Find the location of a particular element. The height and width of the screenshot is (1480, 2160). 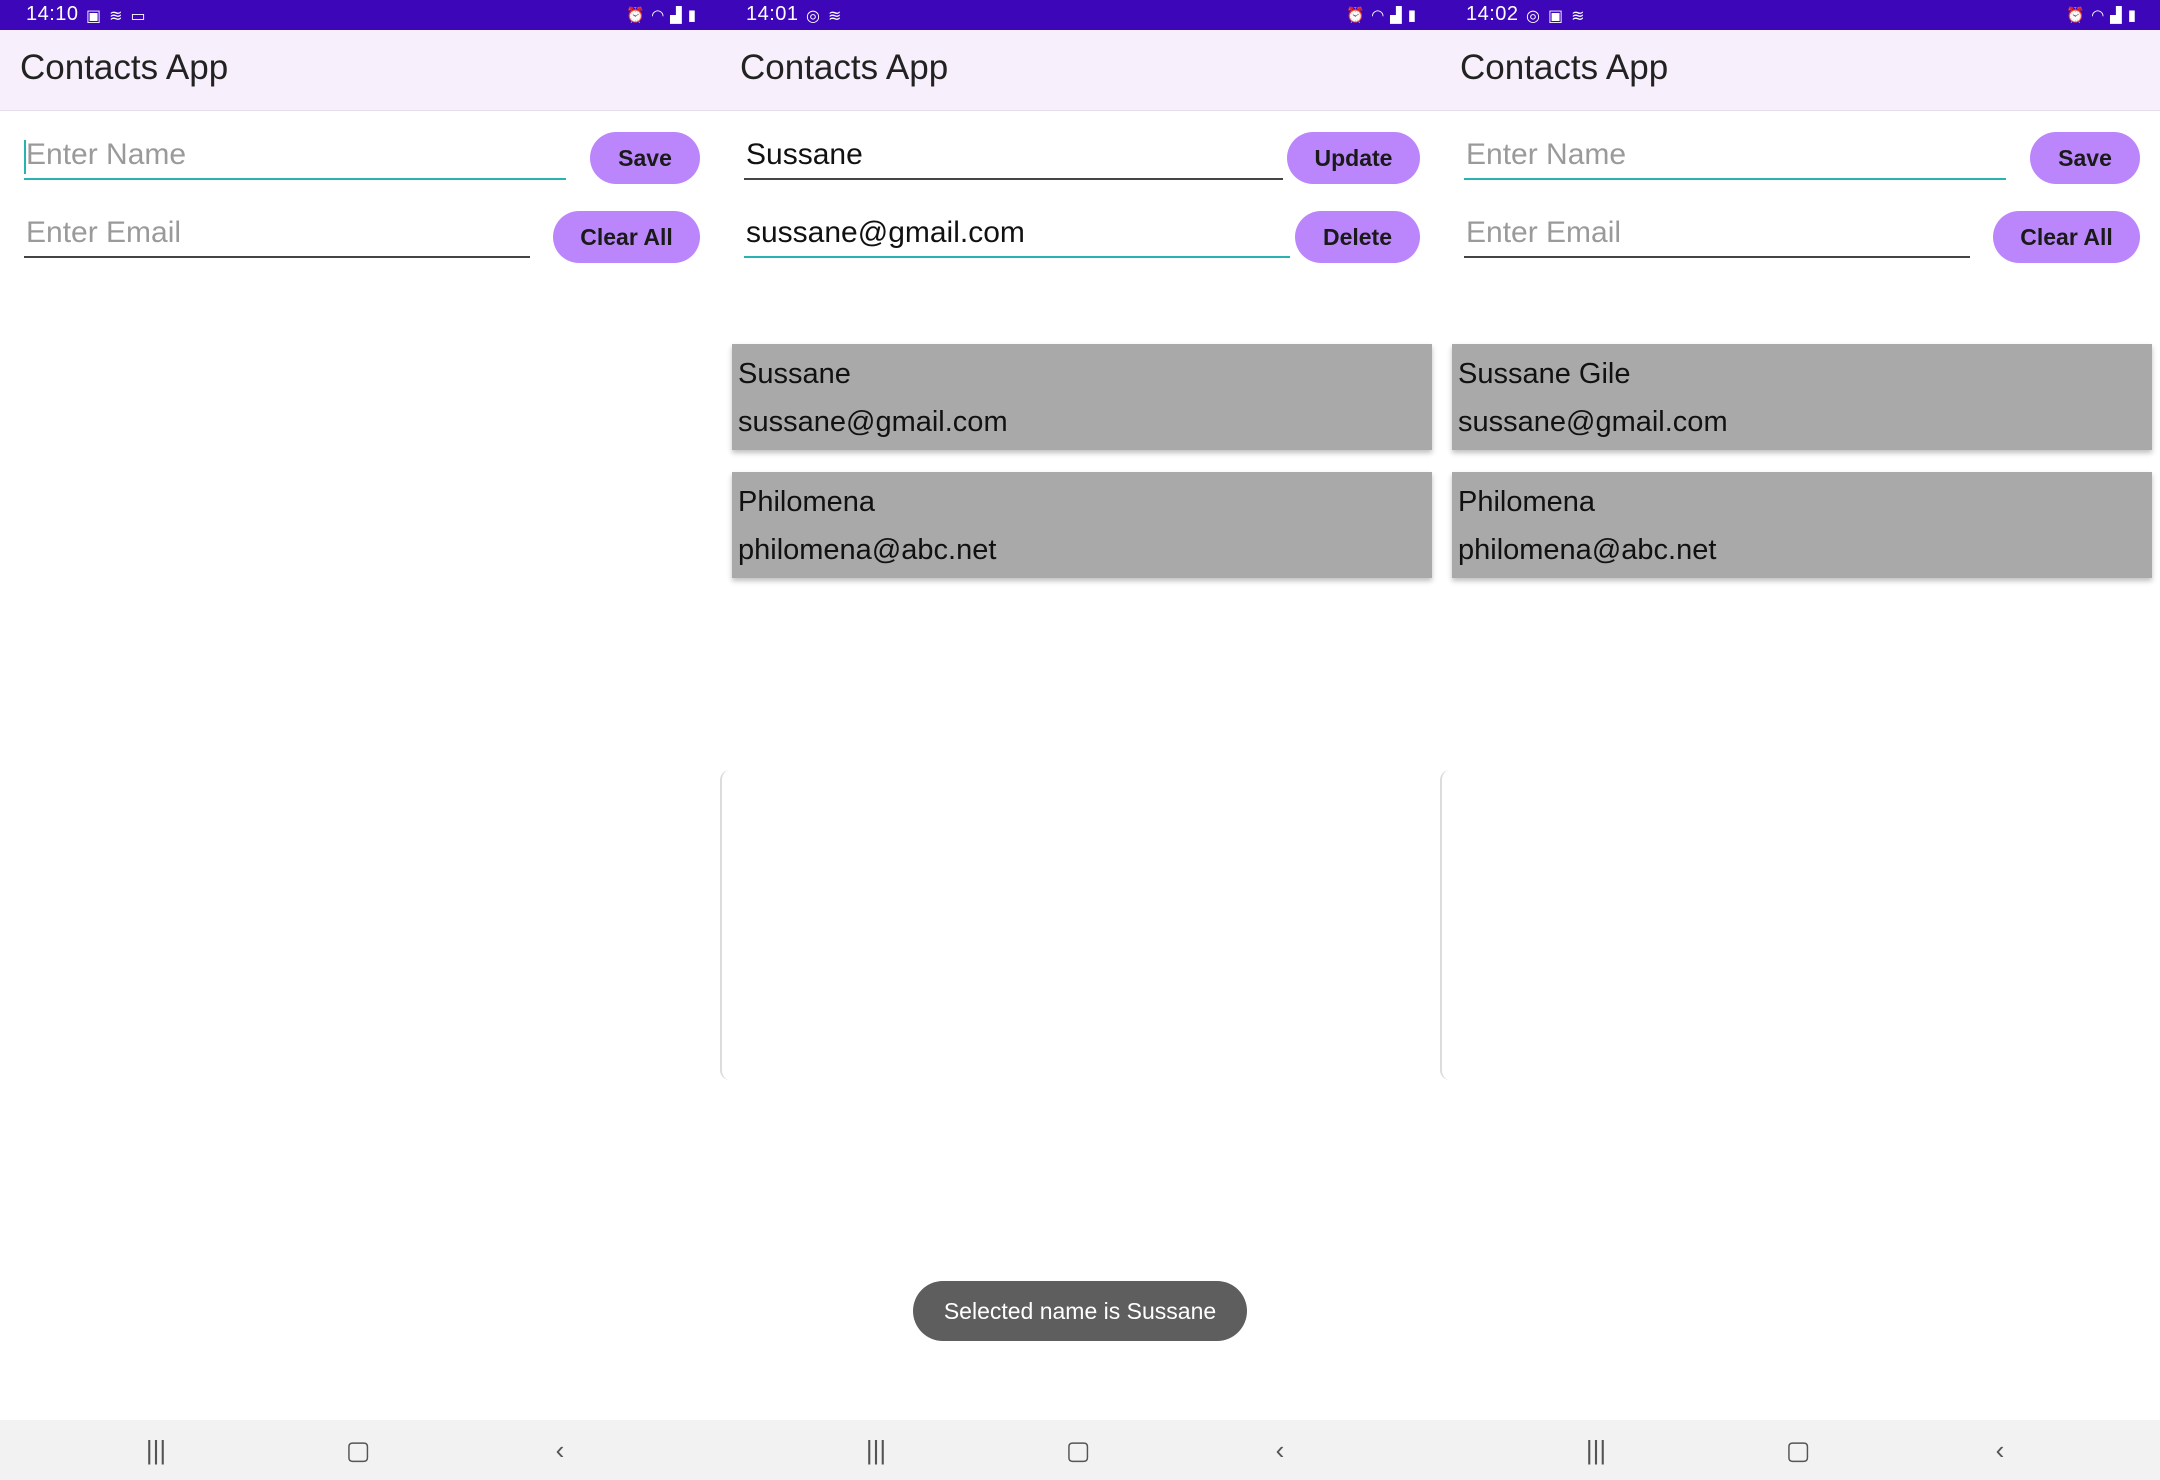

update-button: Update is located at coordinates (1353, 158).